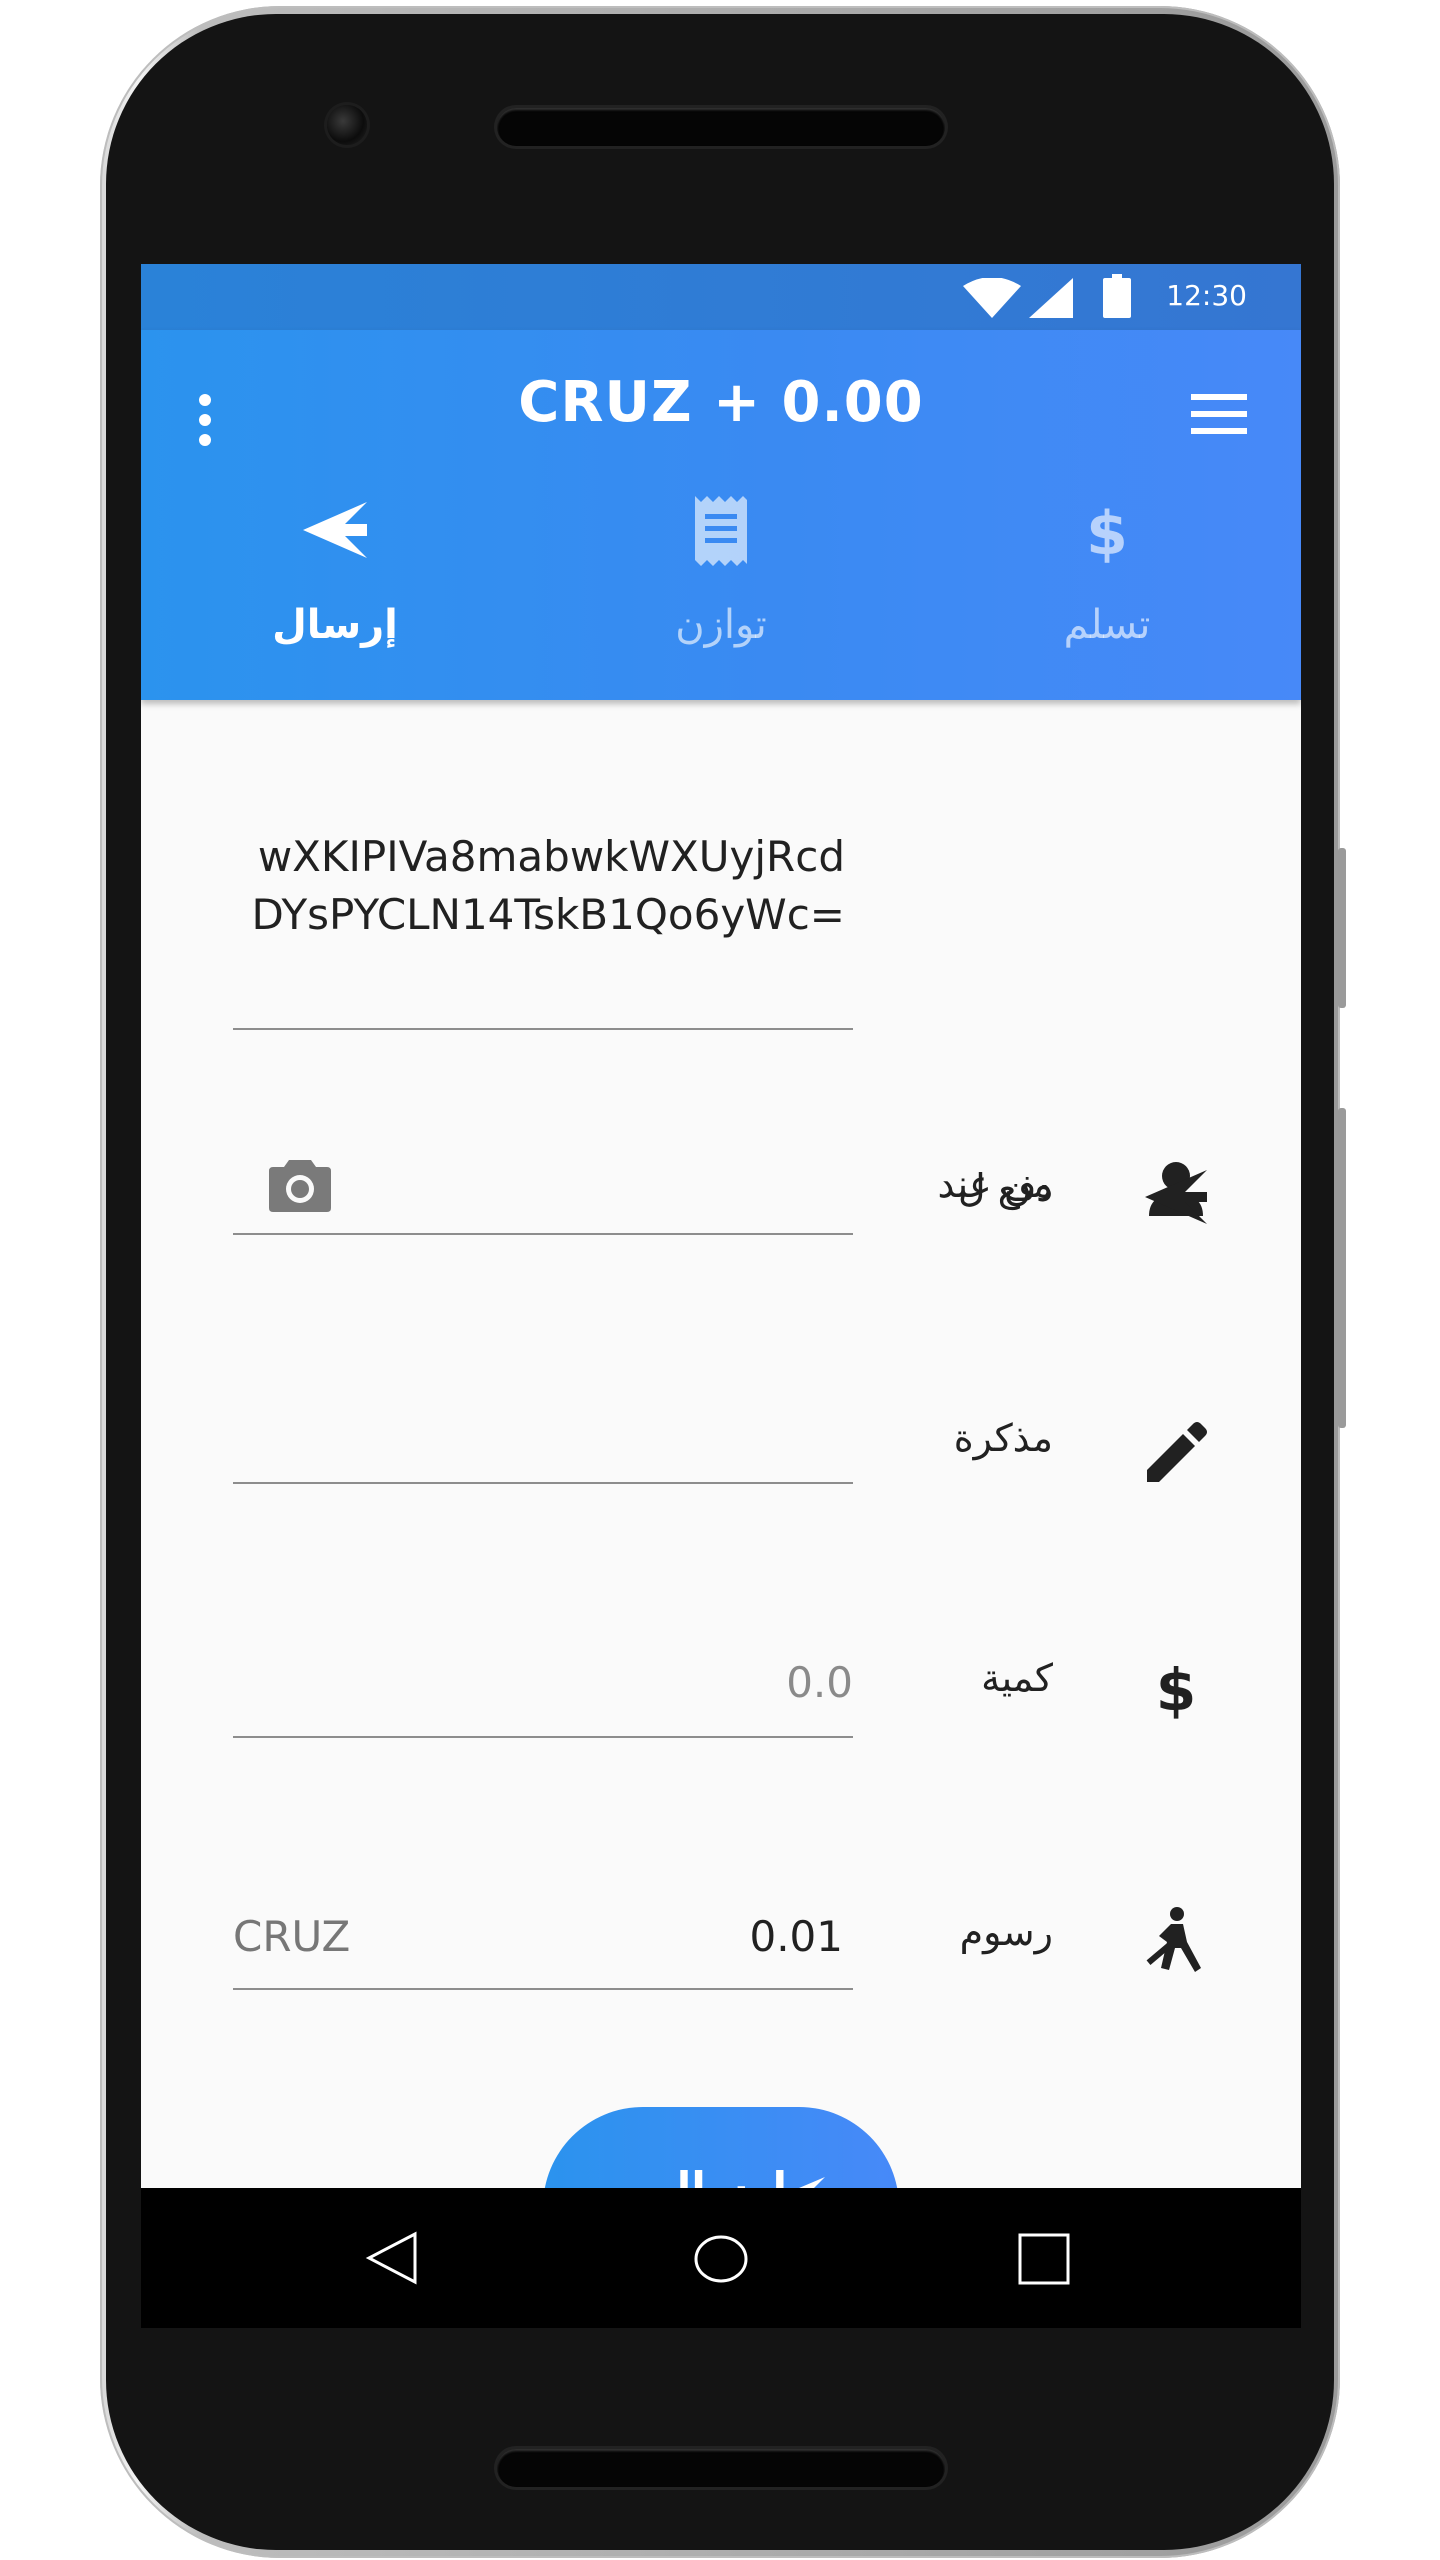 Image resolution: width=1440 pixels, height=2560 pixels. I want to click on front-camera, so click(347, 125).